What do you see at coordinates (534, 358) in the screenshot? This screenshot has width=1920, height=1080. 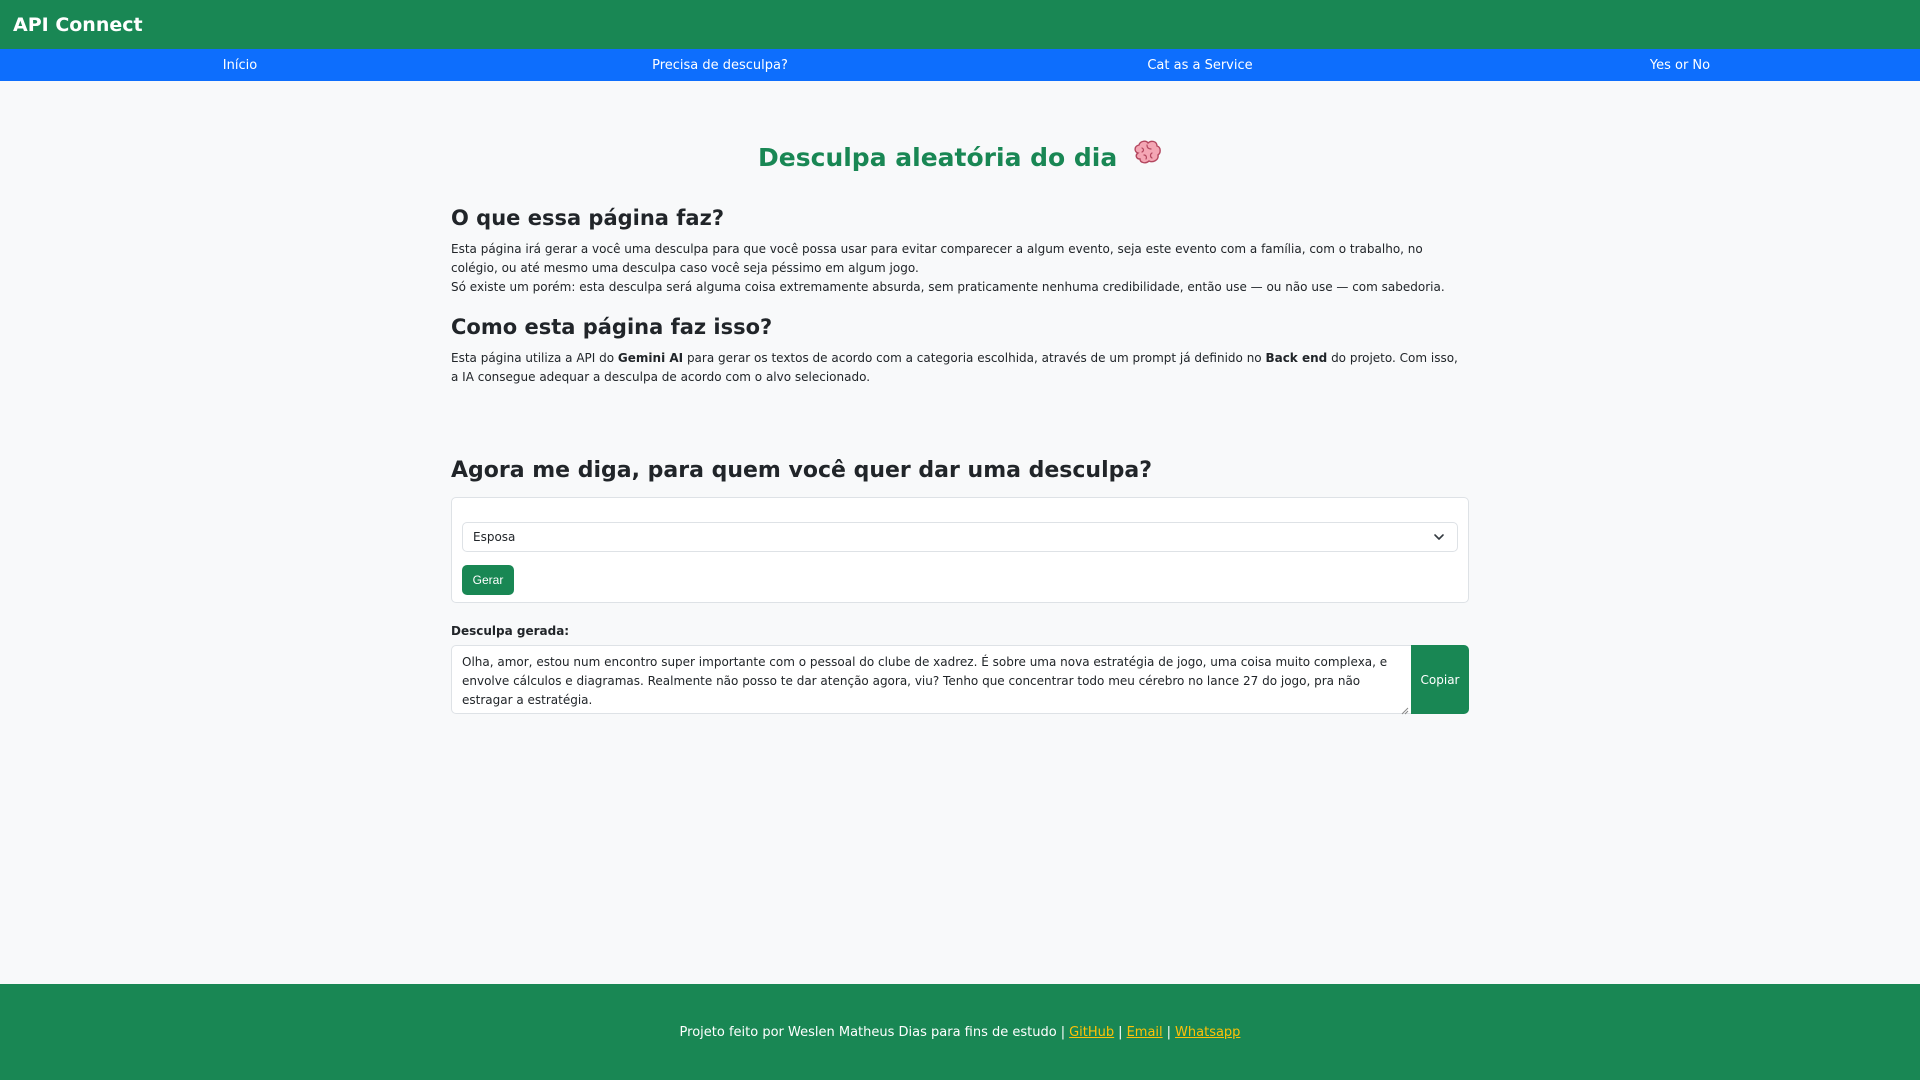 I see `how-text-1: Esta página utiliza a API do` at bounding box center [534, 358].